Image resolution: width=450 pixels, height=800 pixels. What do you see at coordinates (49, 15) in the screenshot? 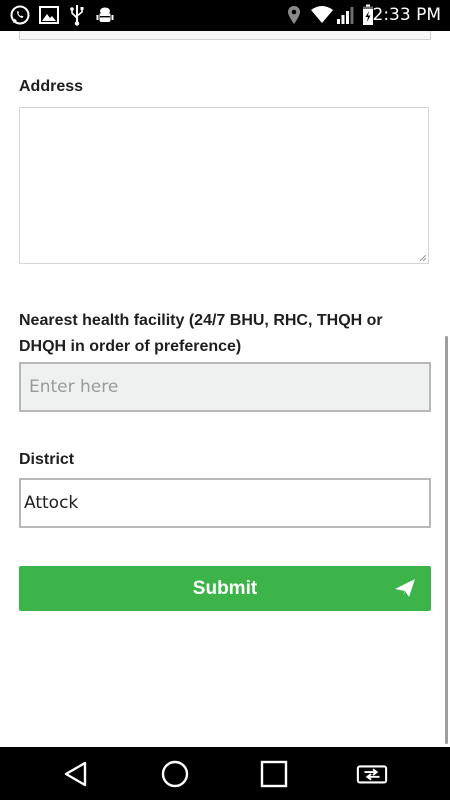
I see `gallery-icon` at bounding box center [49, 15].